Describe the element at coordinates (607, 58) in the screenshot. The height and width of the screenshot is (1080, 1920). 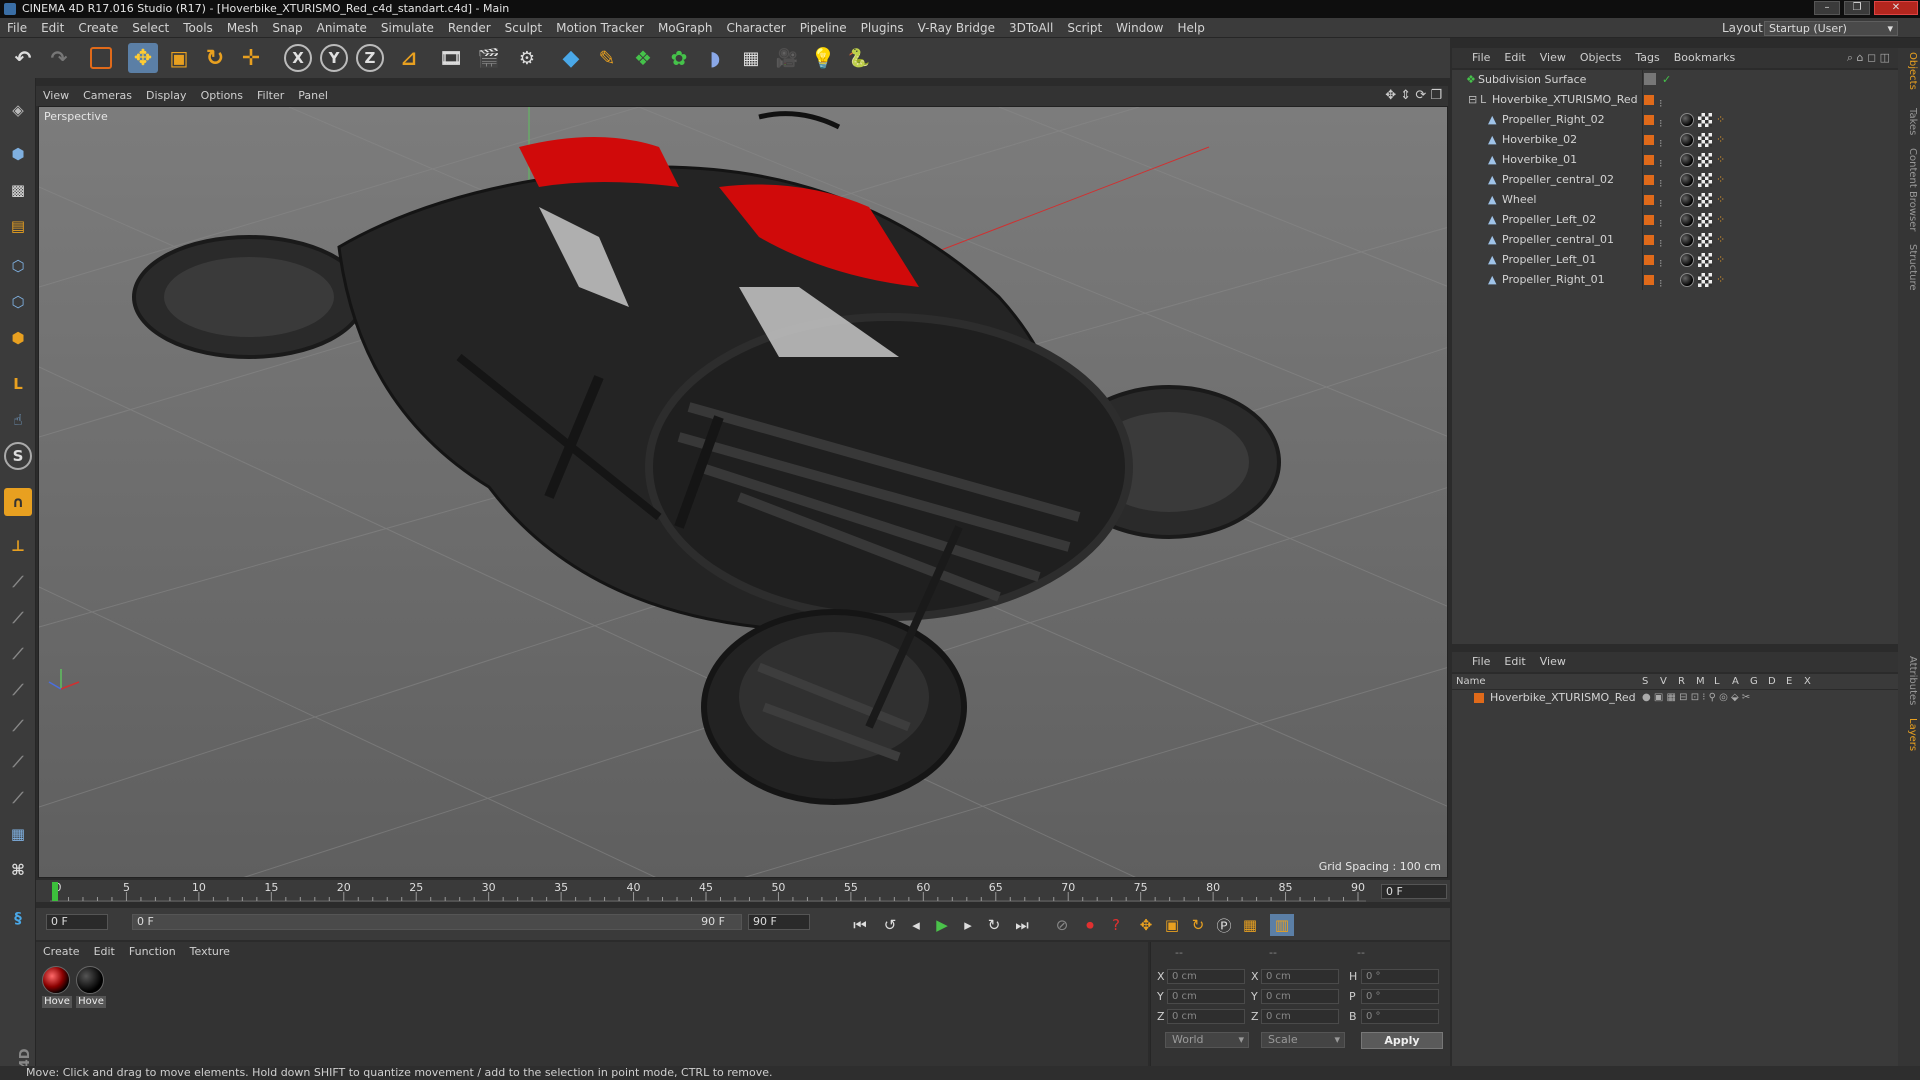
I see `pen-spline-icon: ✎` at that location.